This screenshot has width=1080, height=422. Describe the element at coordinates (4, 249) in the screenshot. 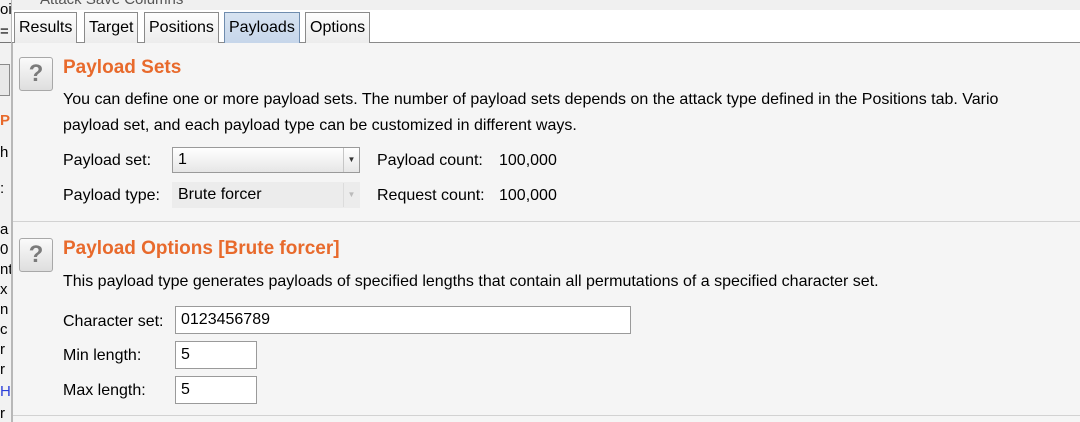

I see `background-text: 0` at that location.